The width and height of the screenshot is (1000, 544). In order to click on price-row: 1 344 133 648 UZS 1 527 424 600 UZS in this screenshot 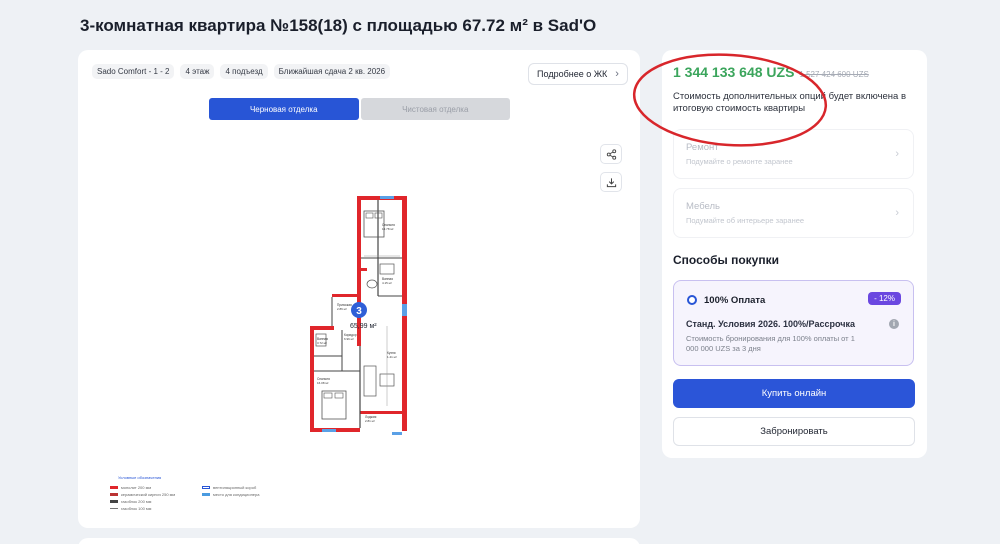, I will do `click(771, 72)`.